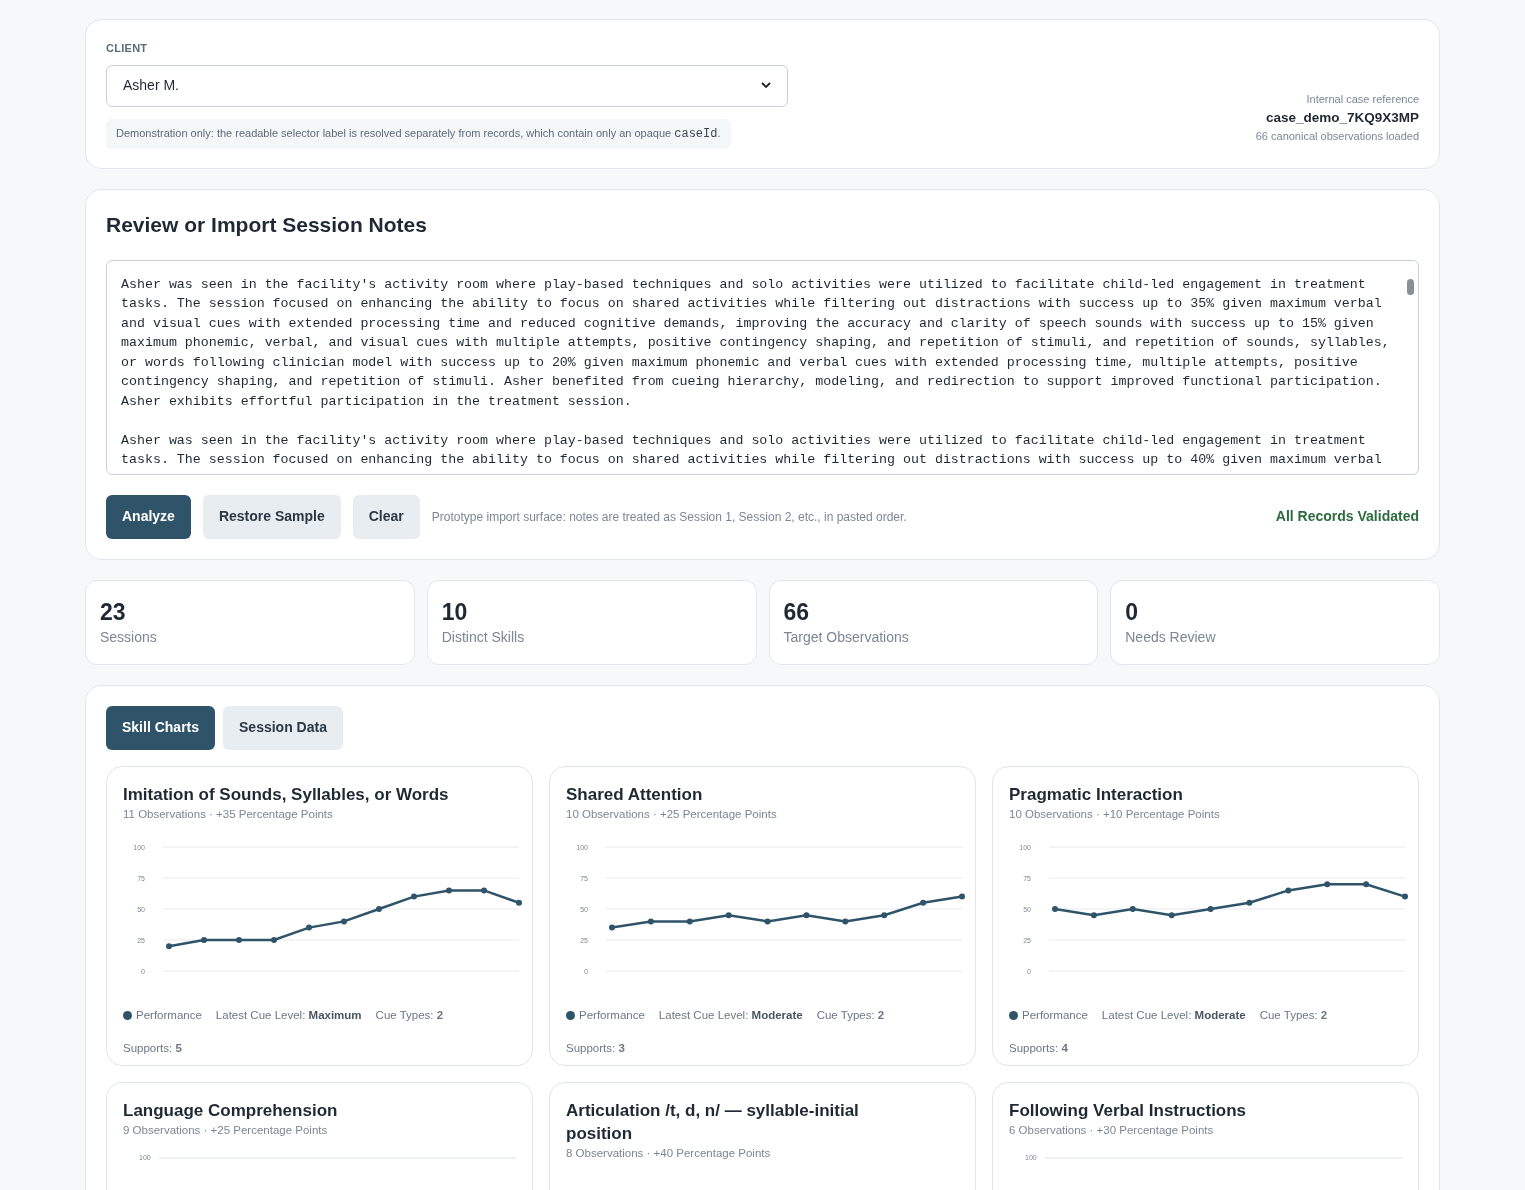 Image resolution: width=1525 pixels, height=1190 pixels. Describe the element at coordinates (267, 224) in the screenshot. I see `section-title: Review or Import Session Notes` at that location.